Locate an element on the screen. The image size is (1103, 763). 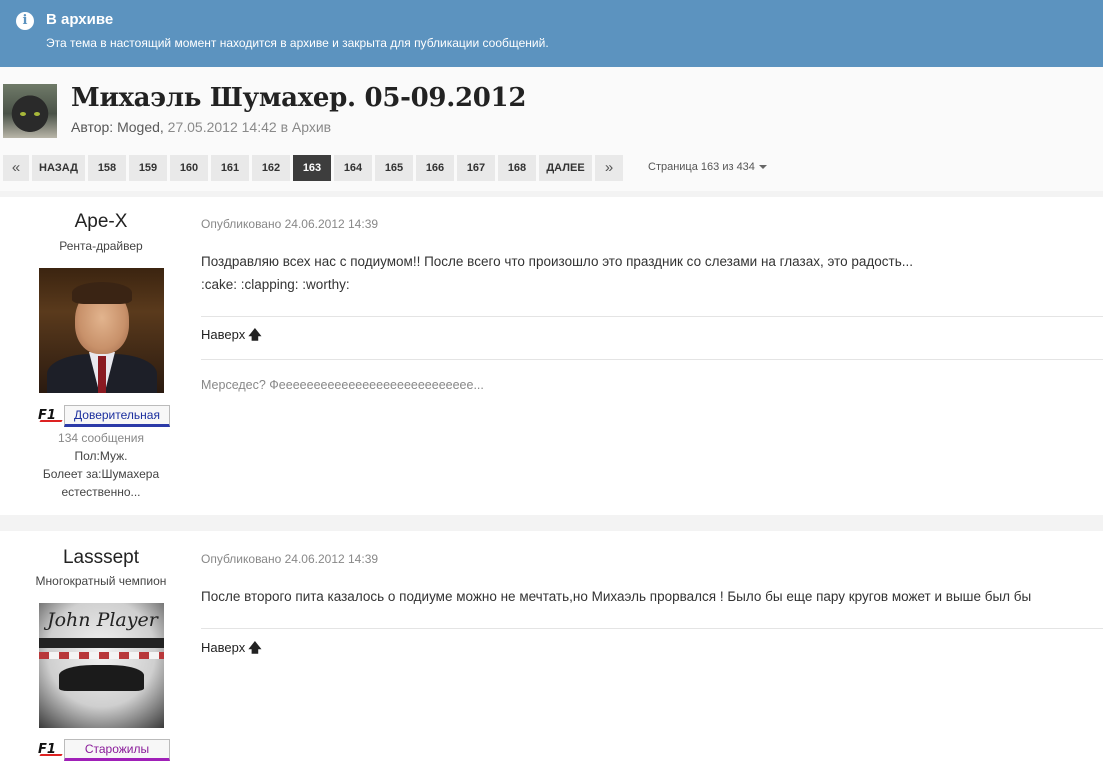
topic-author-link: Moged, is located at coordinates (140, 127).